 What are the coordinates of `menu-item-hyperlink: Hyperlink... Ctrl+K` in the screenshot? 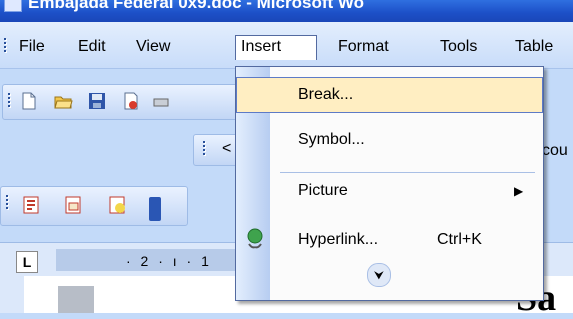 It's located at (389, 240).